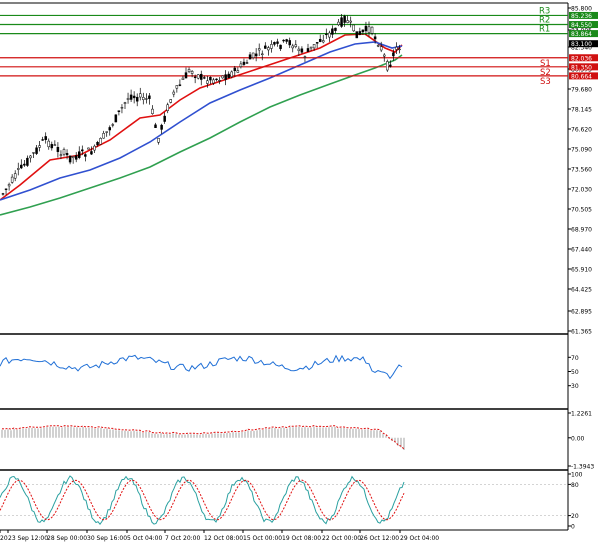 This screenshot has width=600, height=544. Describe the element at coordinates (573, 527) in the screenshot. I see `stoch-tick-label: 0` at that location.